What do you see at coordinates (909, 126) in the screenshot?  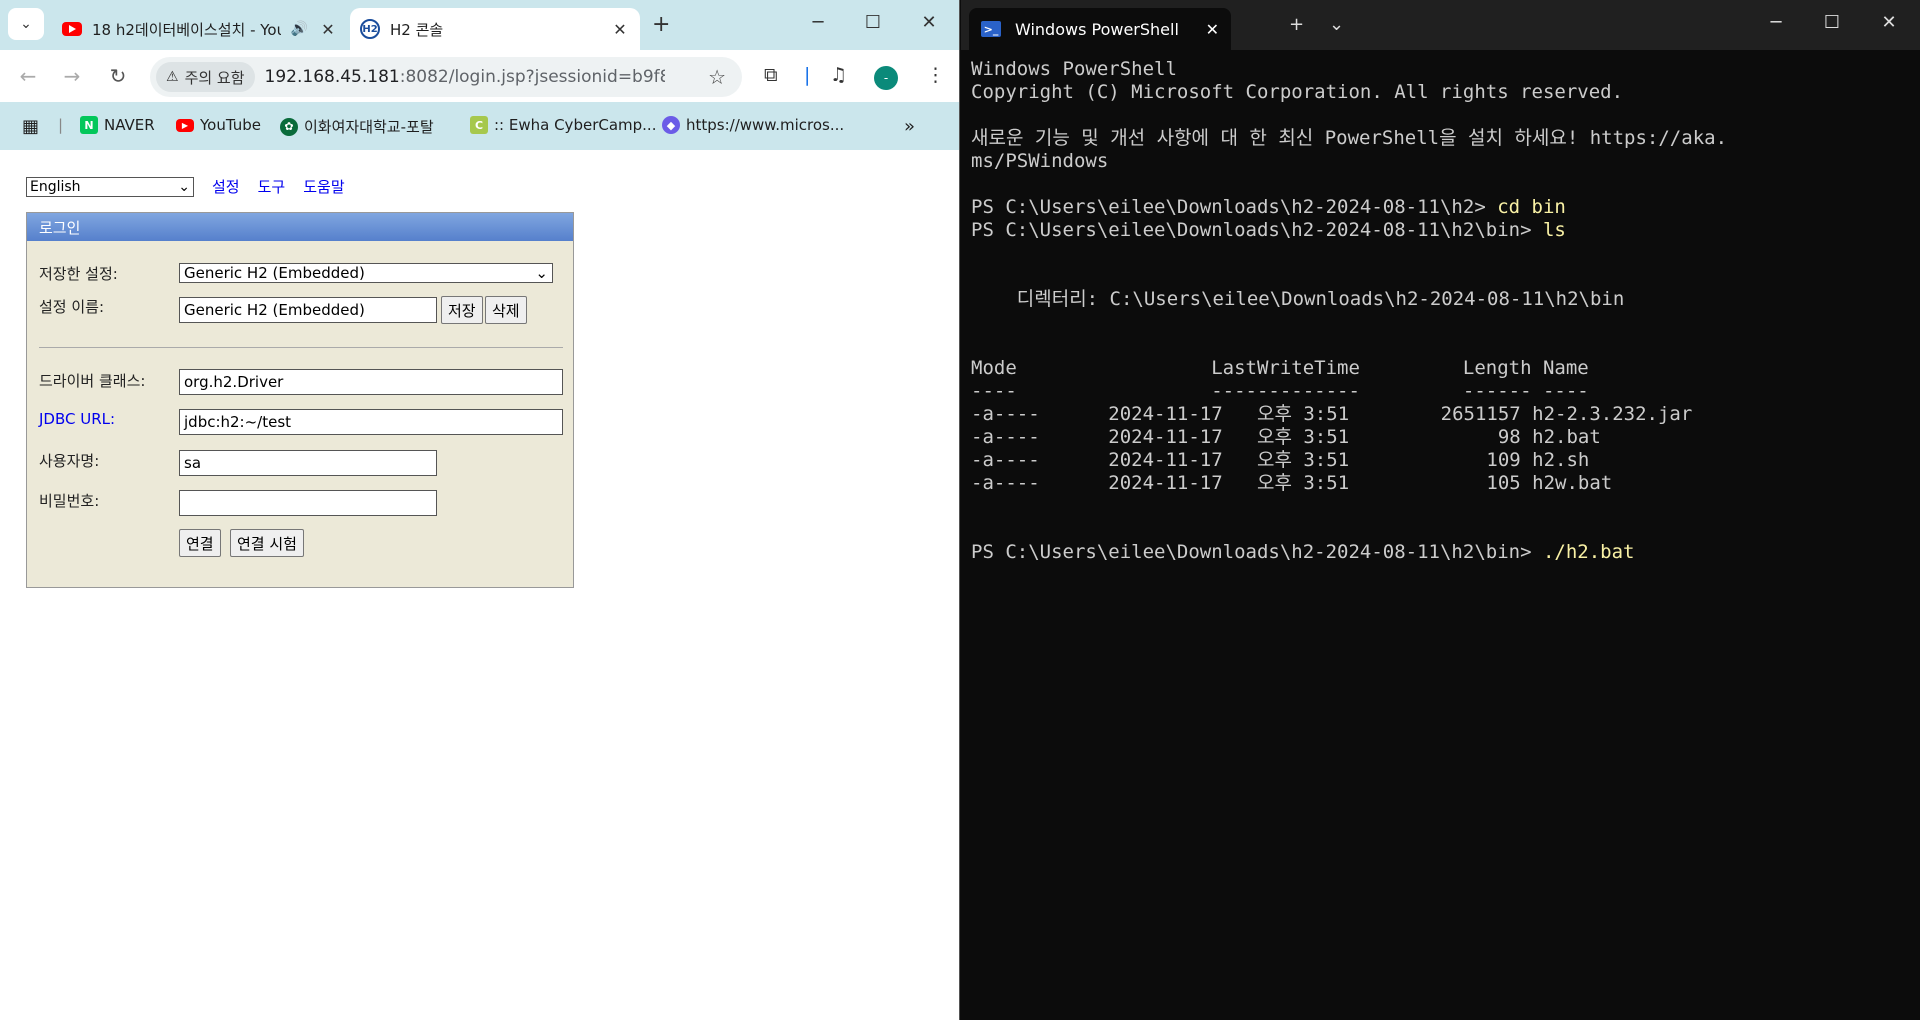 I see `more-bookmarks-icon: »` at bounding box center [909, 126].